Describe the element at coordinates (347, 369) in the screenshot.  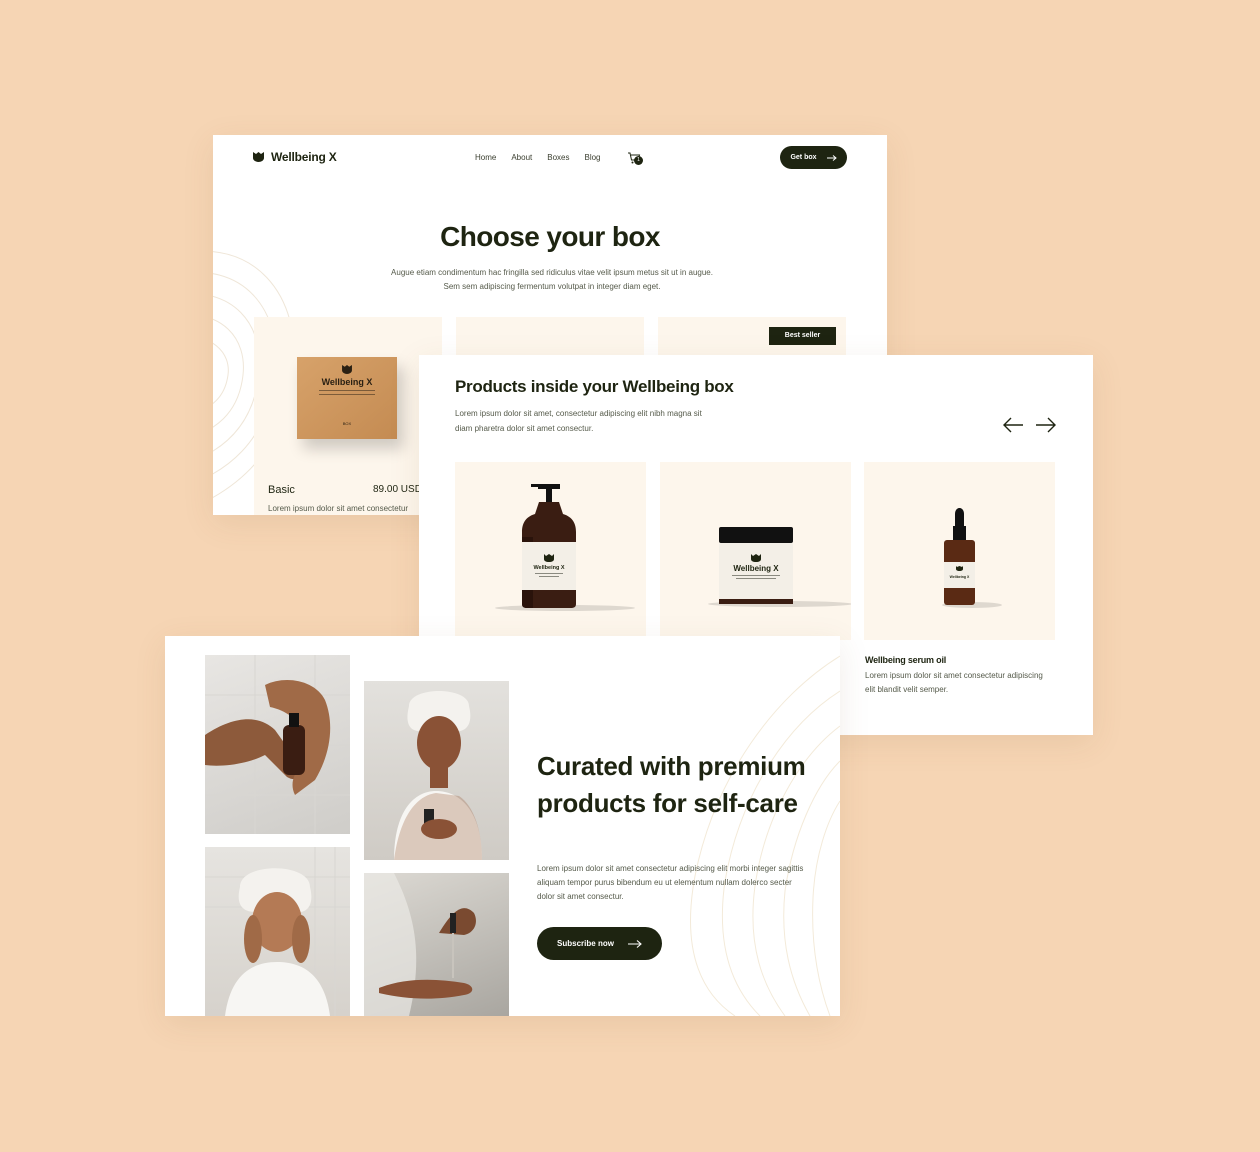
I see `box-logo-icon` at that location.